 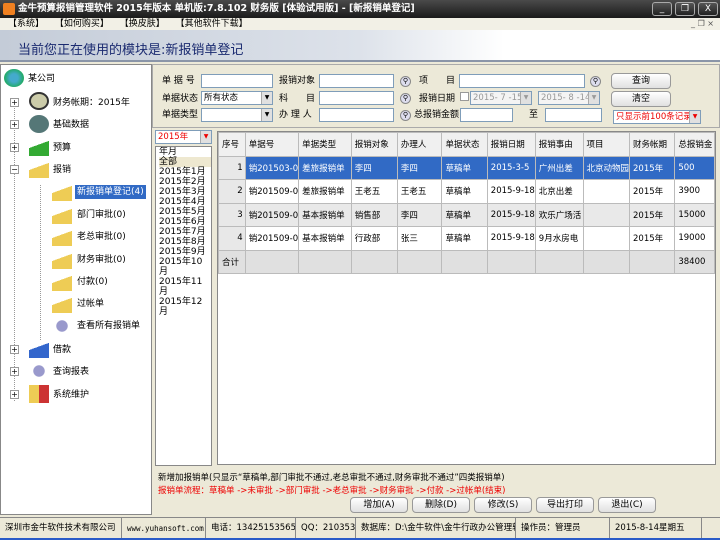 I want to click on target-input, so click(x=356, y=81).